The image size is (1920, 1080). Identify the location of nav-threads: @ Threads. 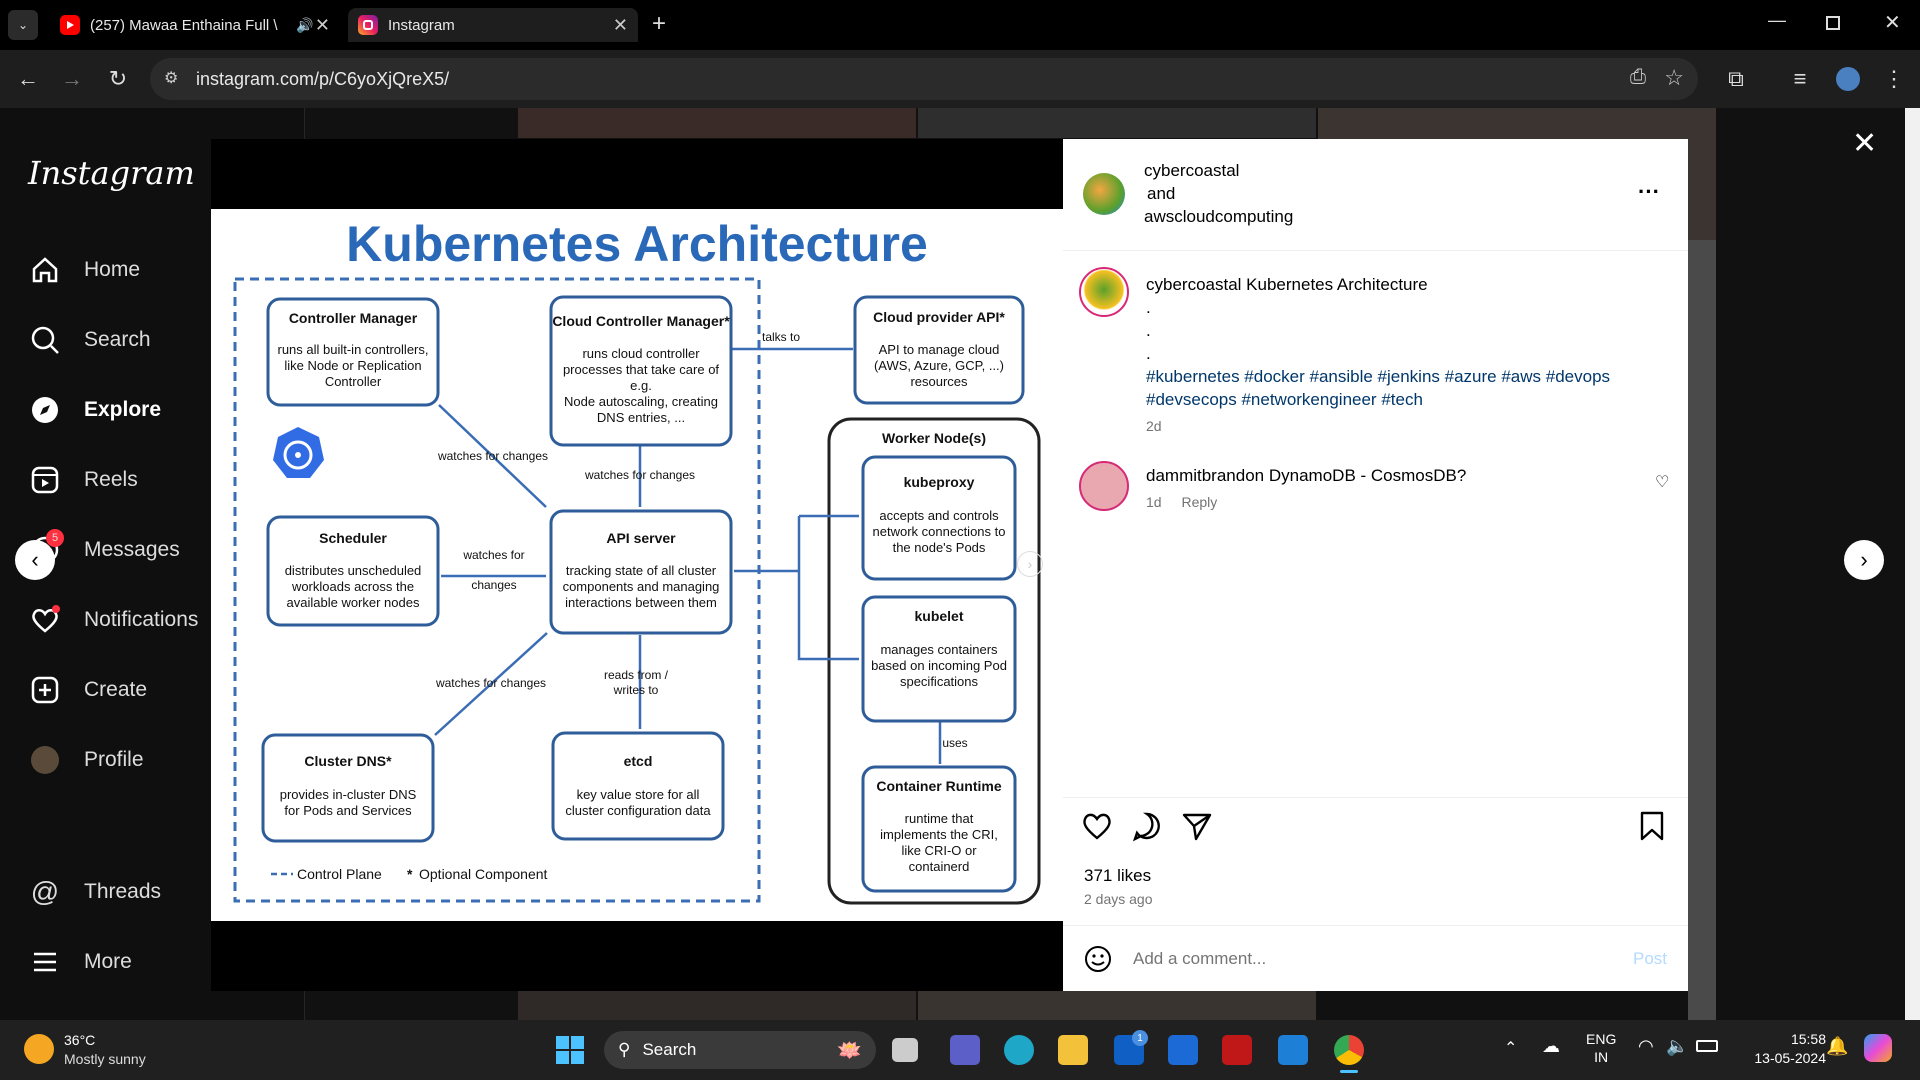
(94, 892).